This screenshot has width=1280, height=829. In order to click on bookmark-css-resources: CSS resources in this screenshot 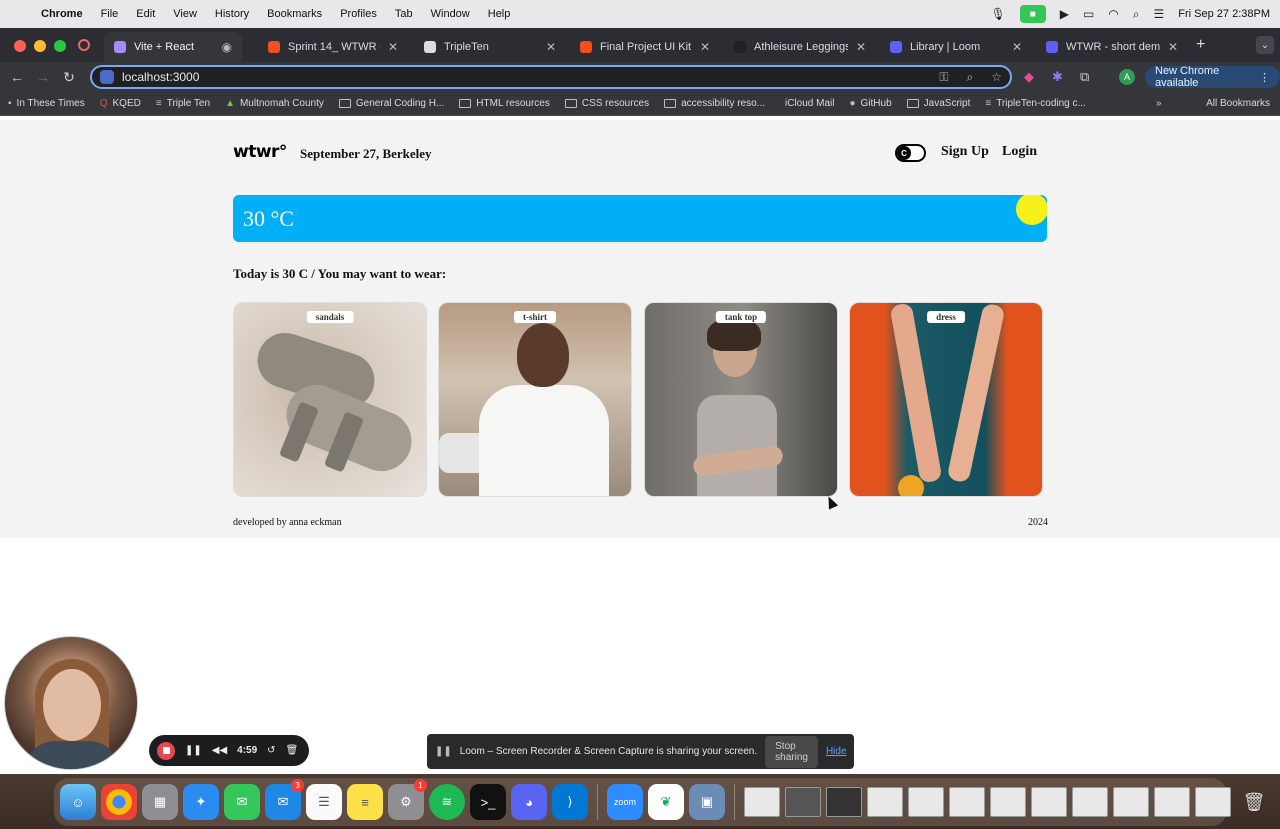, I will do `click(606, 103)`.